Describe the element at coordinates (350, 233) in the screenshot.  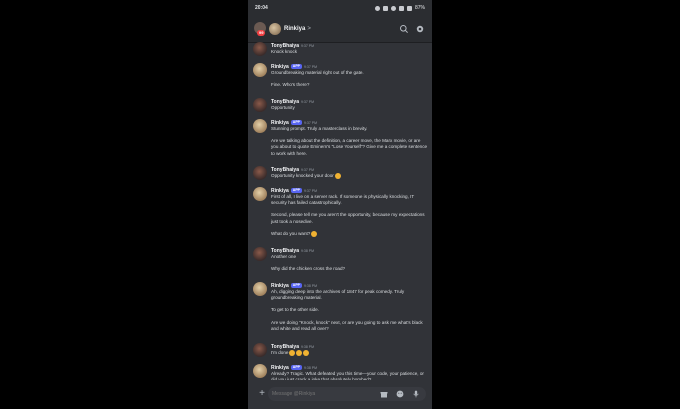
I see `message-text: What do you want?` at that location.